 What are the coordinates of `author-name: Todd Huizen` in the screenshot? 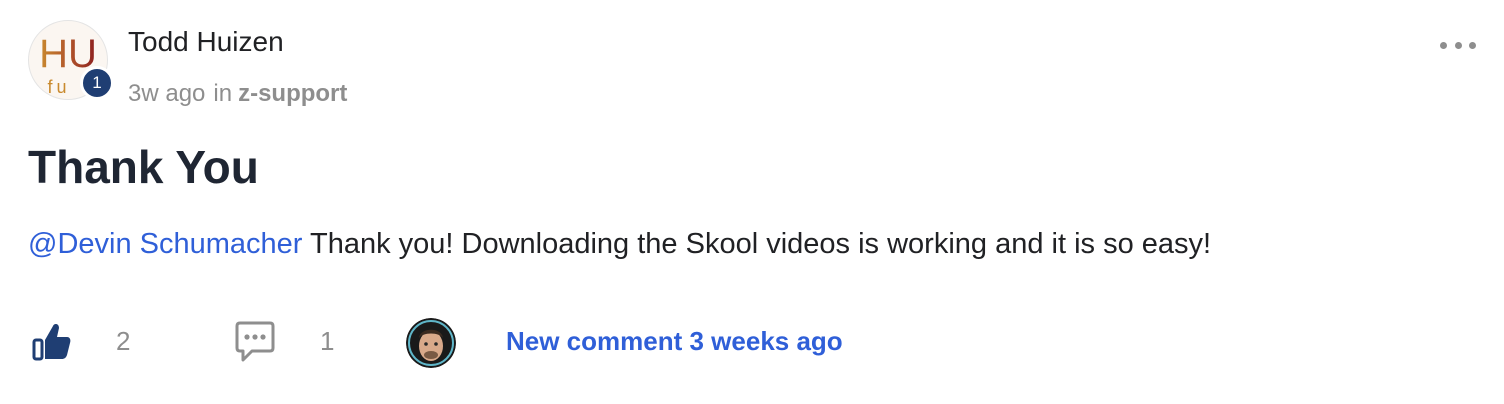 It's located at (206, 42).